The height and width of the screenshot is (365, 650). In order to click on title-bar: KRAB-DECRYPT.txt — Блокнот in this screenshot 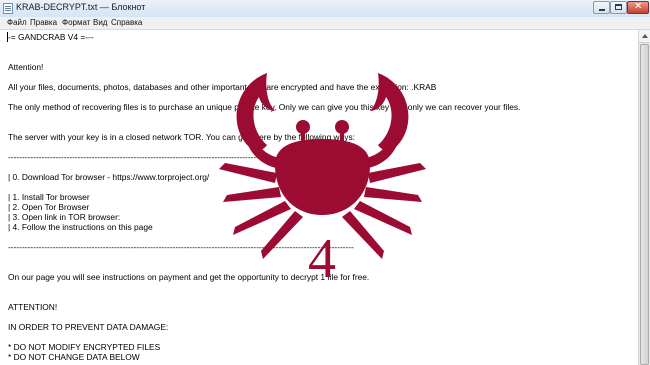, I will do `click(325, 9)`.